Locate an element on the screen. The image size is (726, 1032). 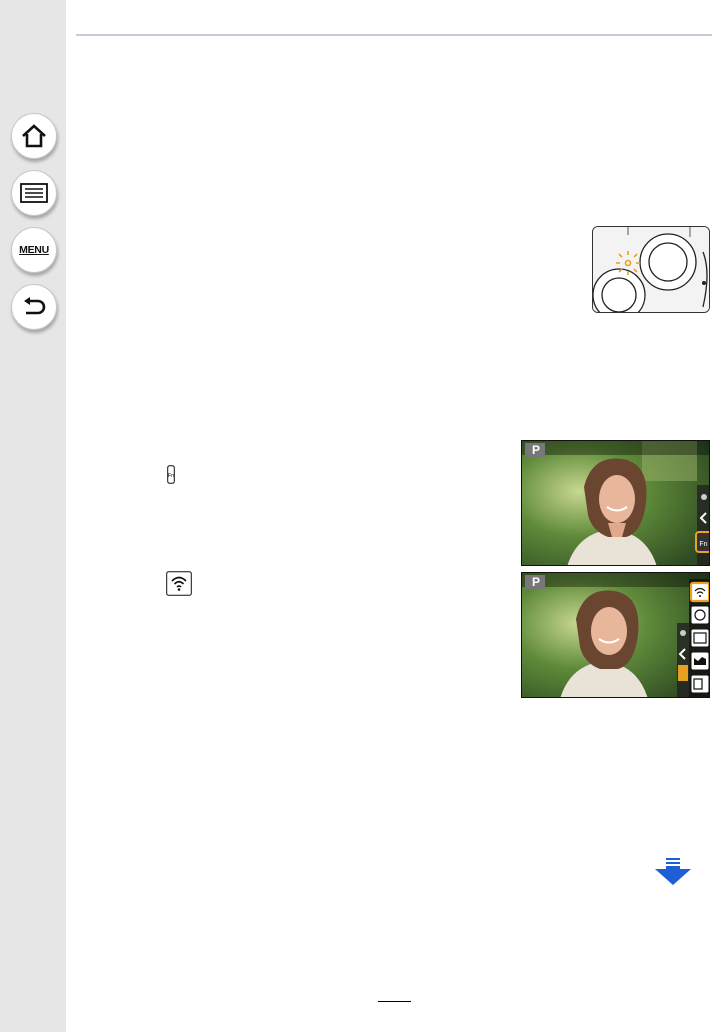
svg-text: Fn is located at coordinates (171, 476).